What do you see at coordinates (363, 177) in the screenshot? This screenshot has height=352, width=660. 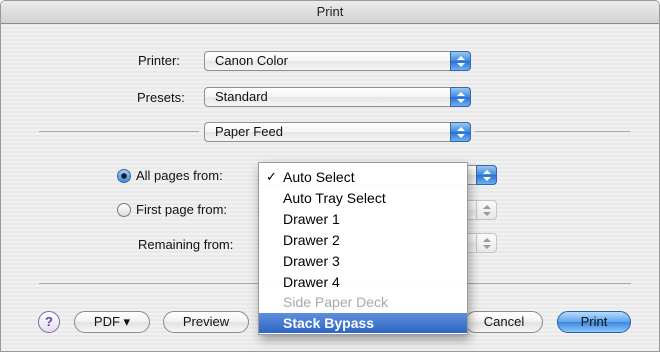 I see `menu-item-auto-select: ✓ Auto Select` at bounding box center [363, 177].